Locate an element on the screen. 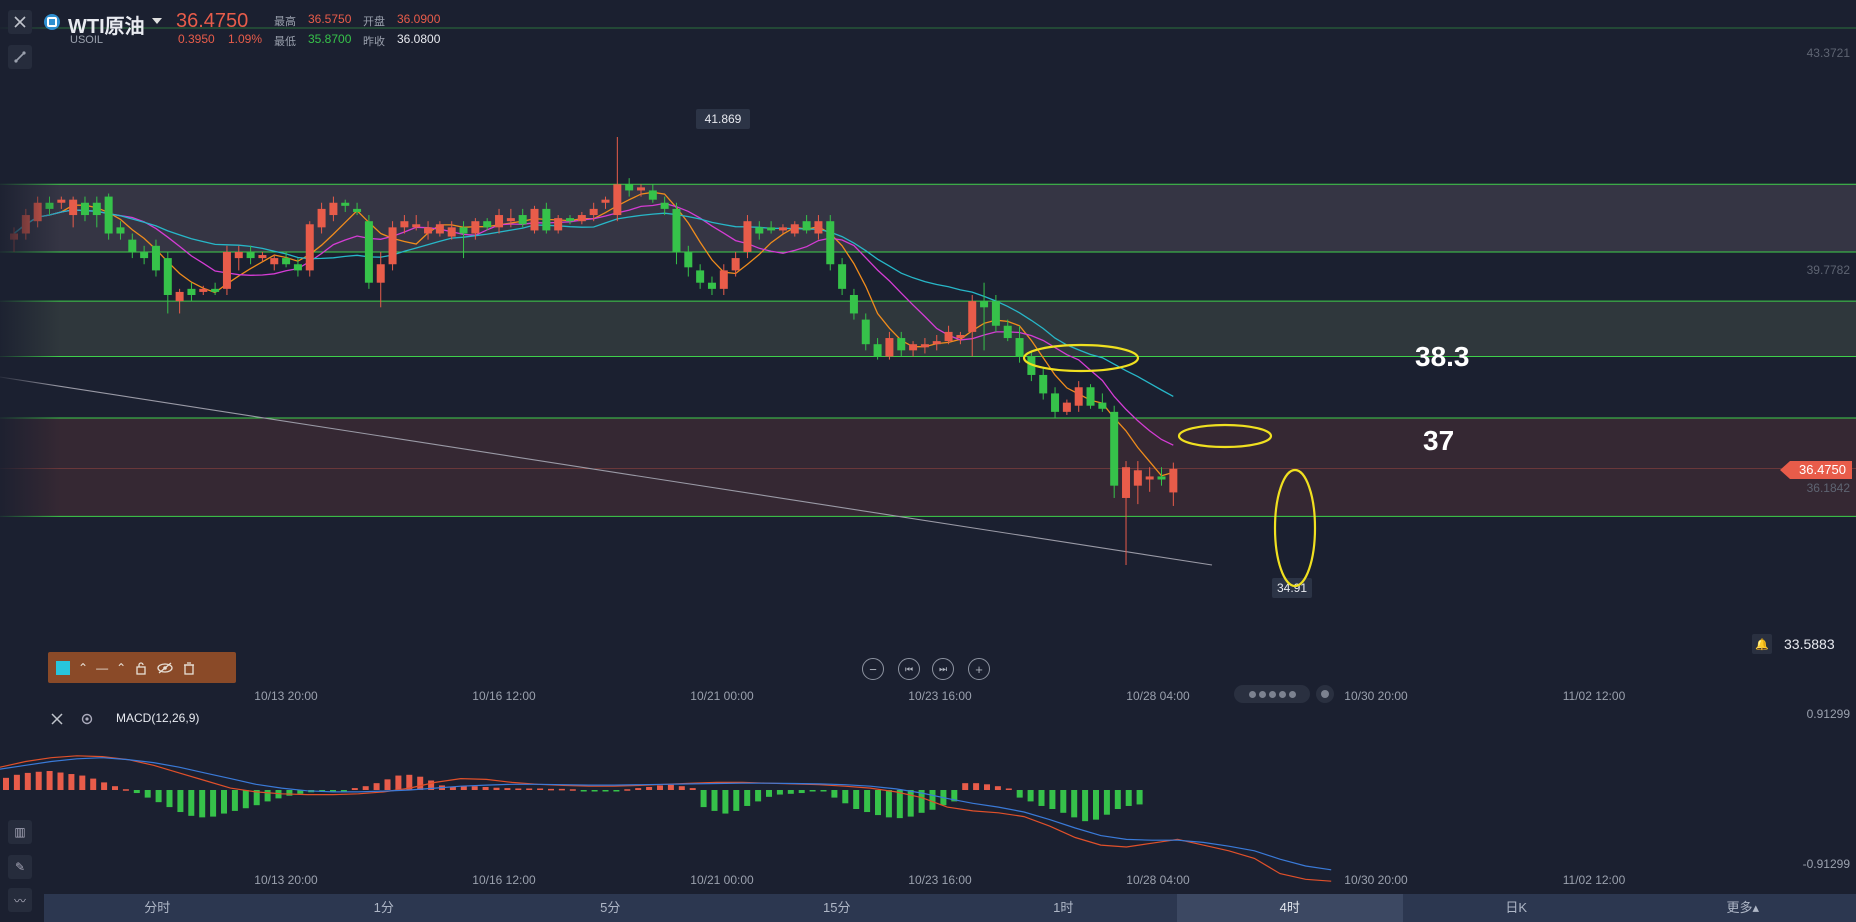 The height and width of the screenshot is (922, 1856). symbol-dropdown-icon is located at coordinates (157, 21).